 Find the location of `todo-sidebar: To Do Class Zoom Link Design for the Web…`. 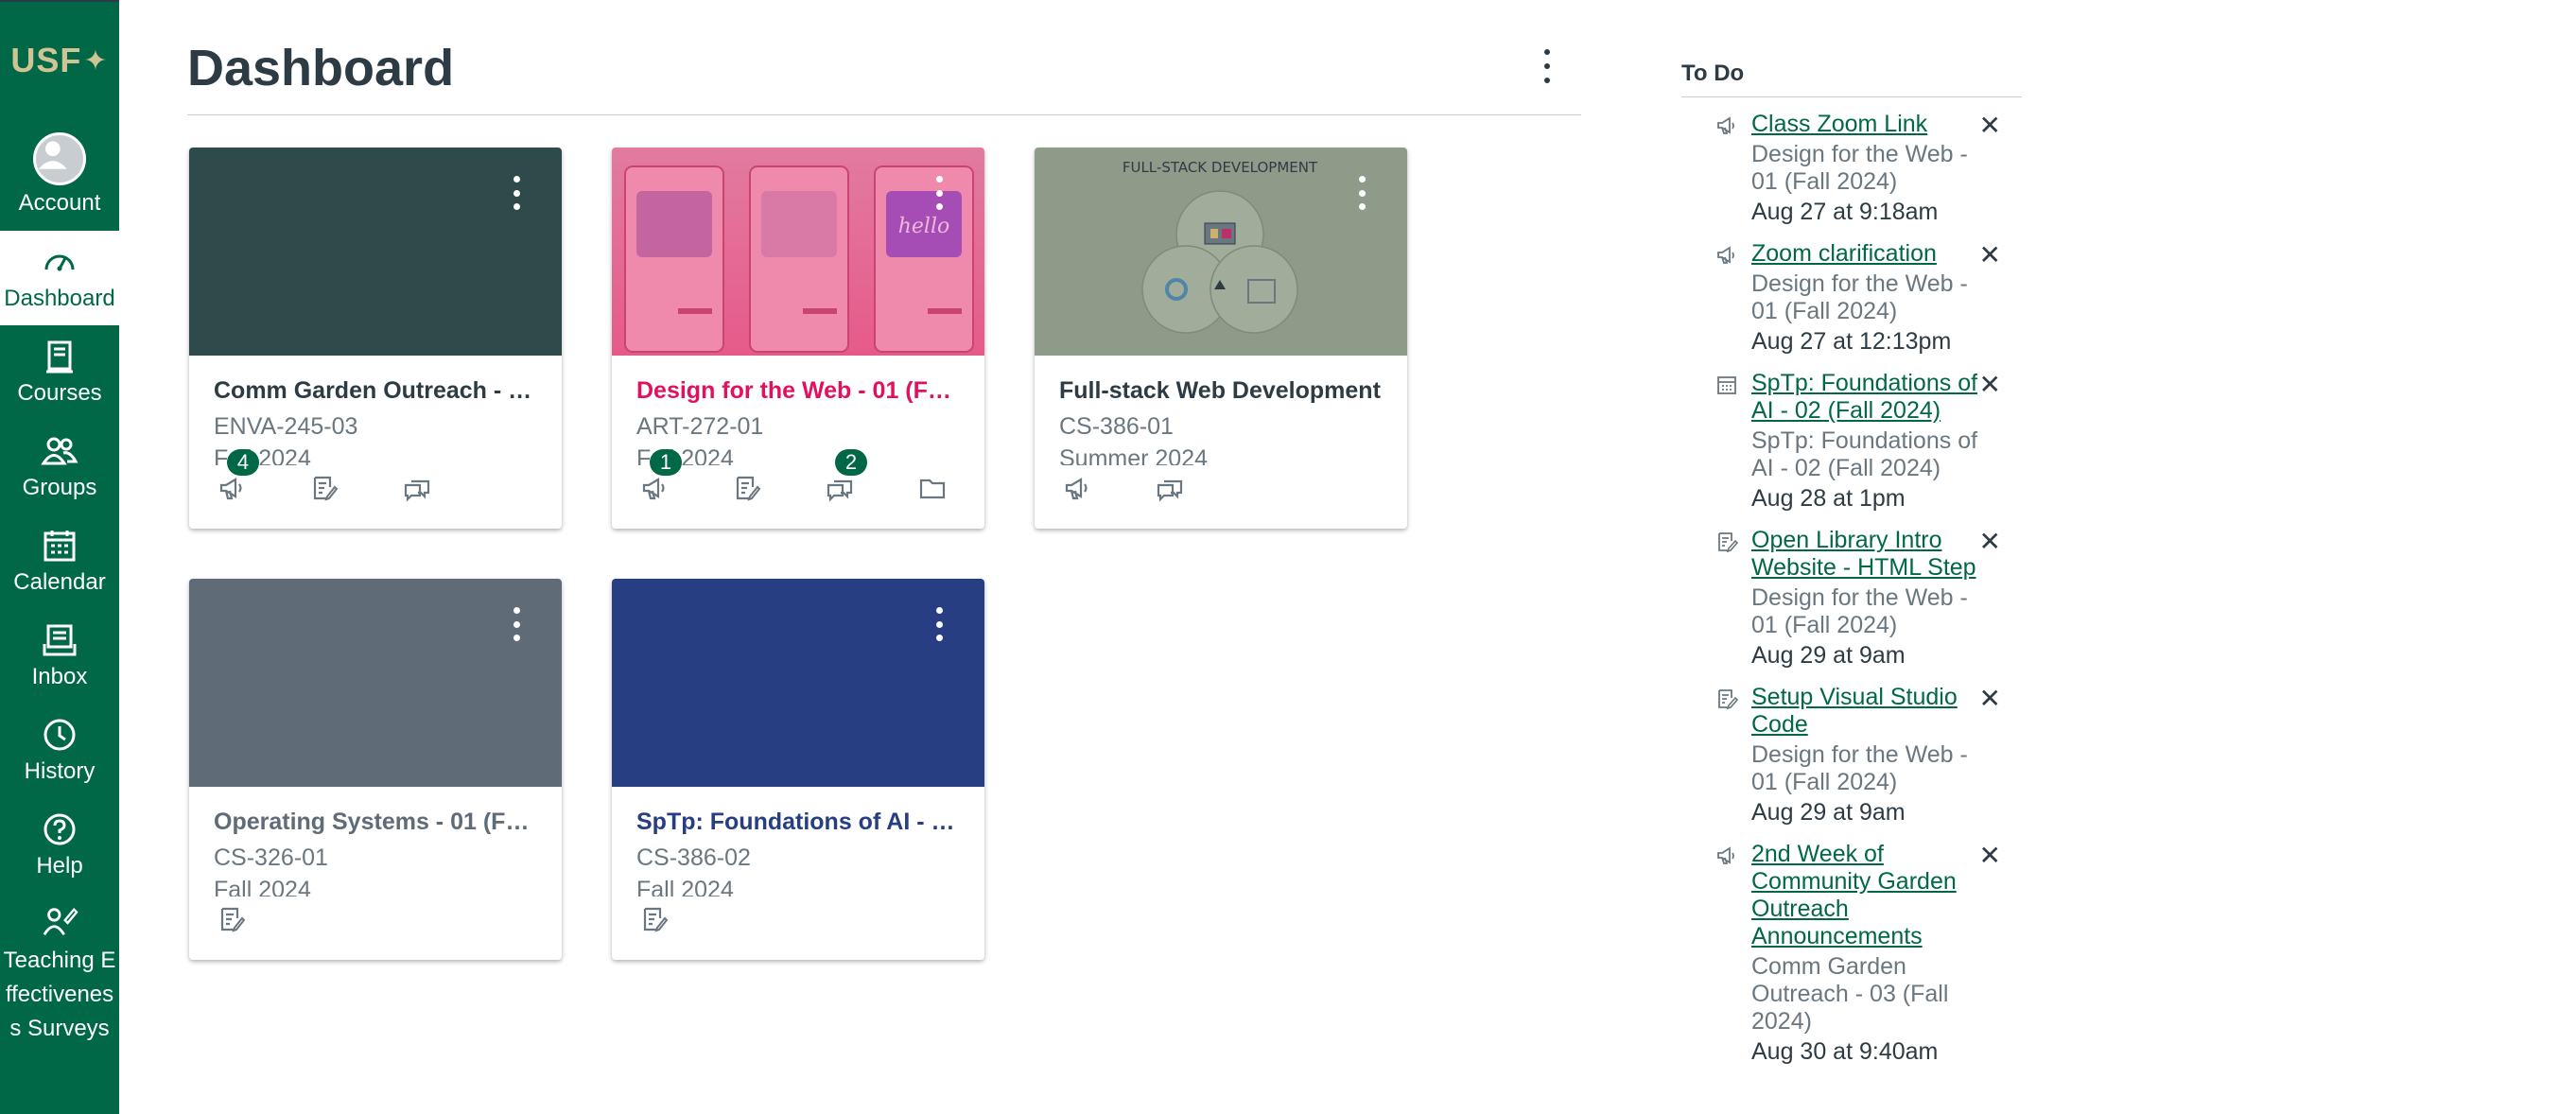

todo-sidebar: To Do Class Zoom Link Design for the Web… is located at coordinates (1851, 564).